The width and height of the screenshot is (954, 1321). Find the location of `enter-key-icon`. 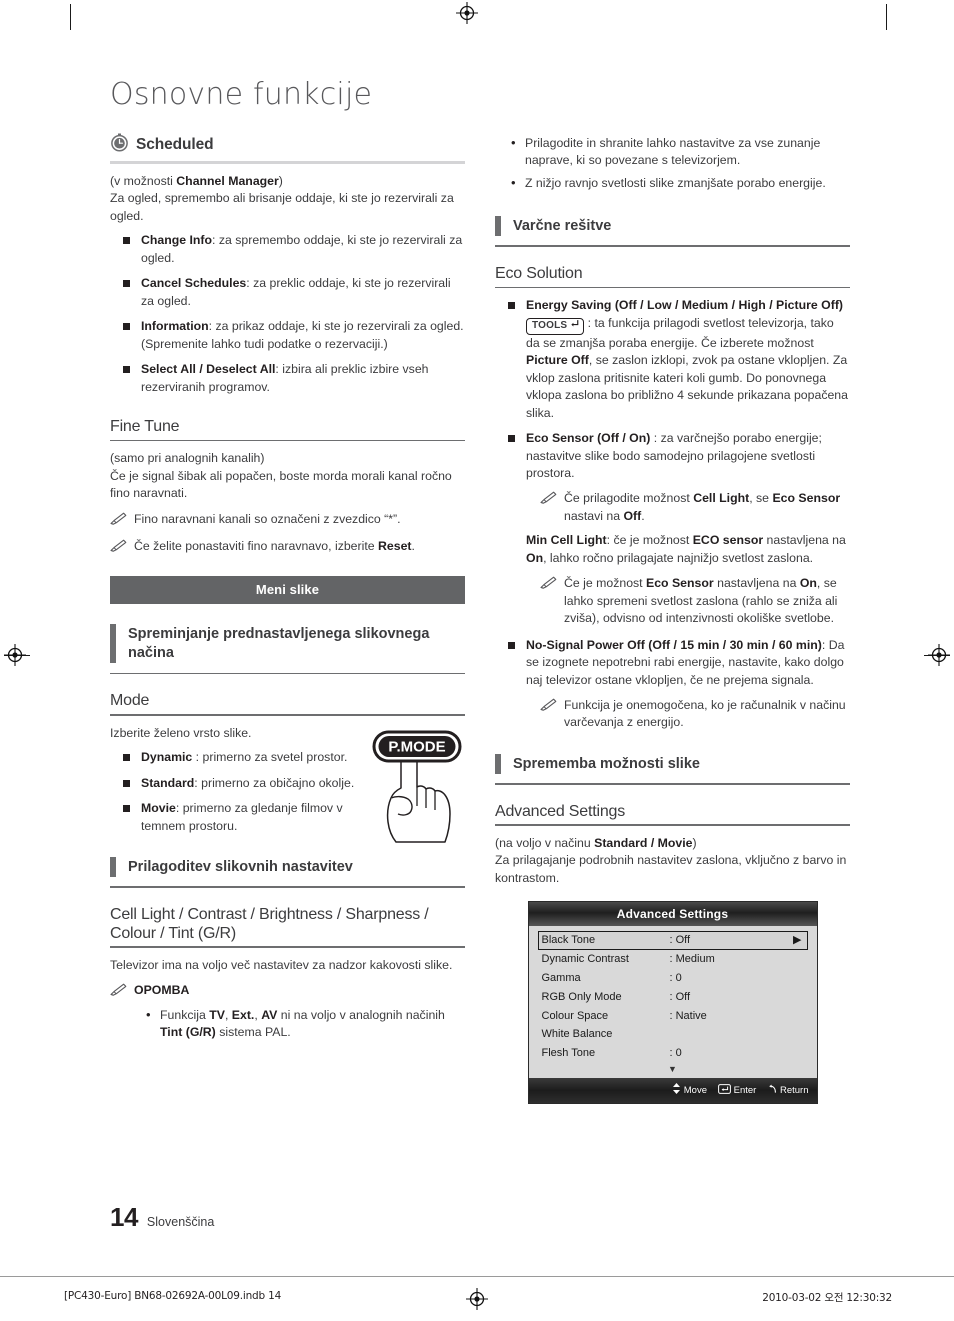

enter-key-icon is located at coordinates (724, 1090).